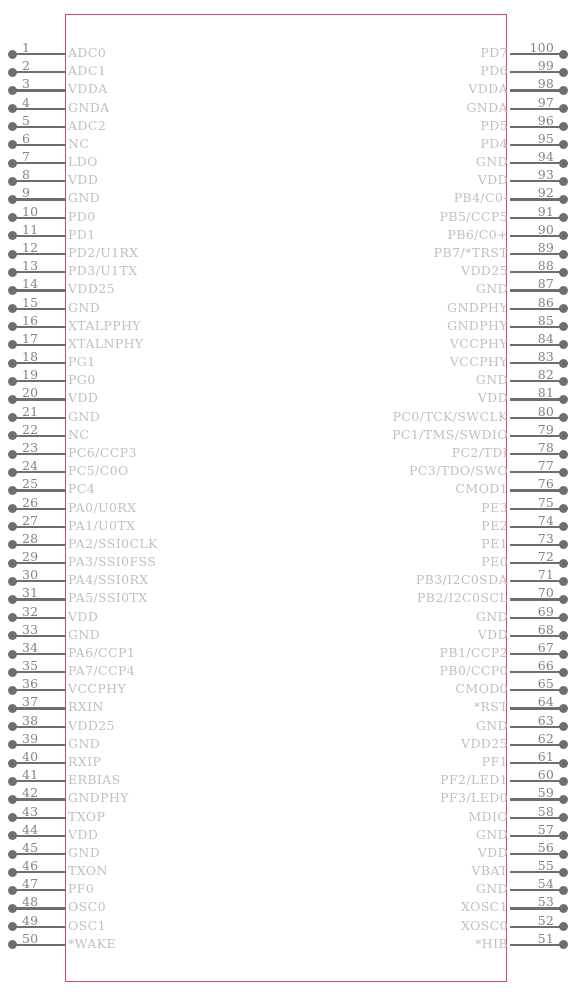  What do you see at coordinates (480, 198) in the screenshot?
I see `pin-label: PB4/C0-` at bounding box center [480, 198].